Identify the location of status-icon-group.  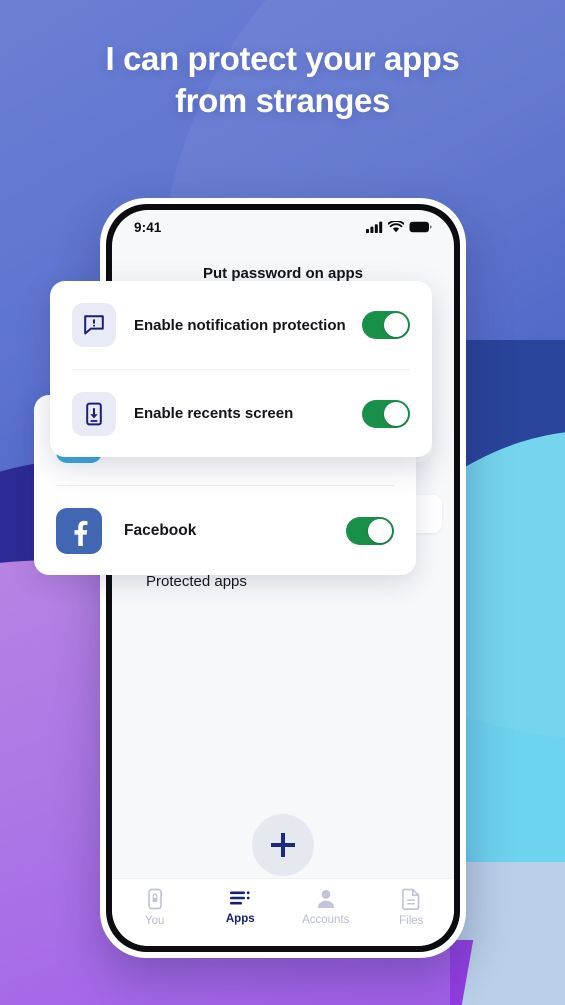
(399, 227).